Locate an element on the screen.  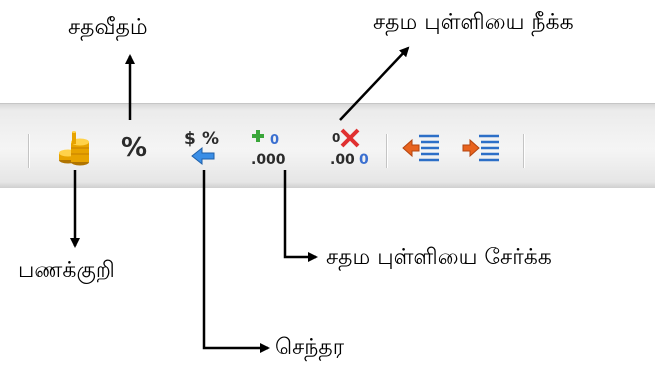
currency-label: பணக்குறி is located at coordinates (66, 270).